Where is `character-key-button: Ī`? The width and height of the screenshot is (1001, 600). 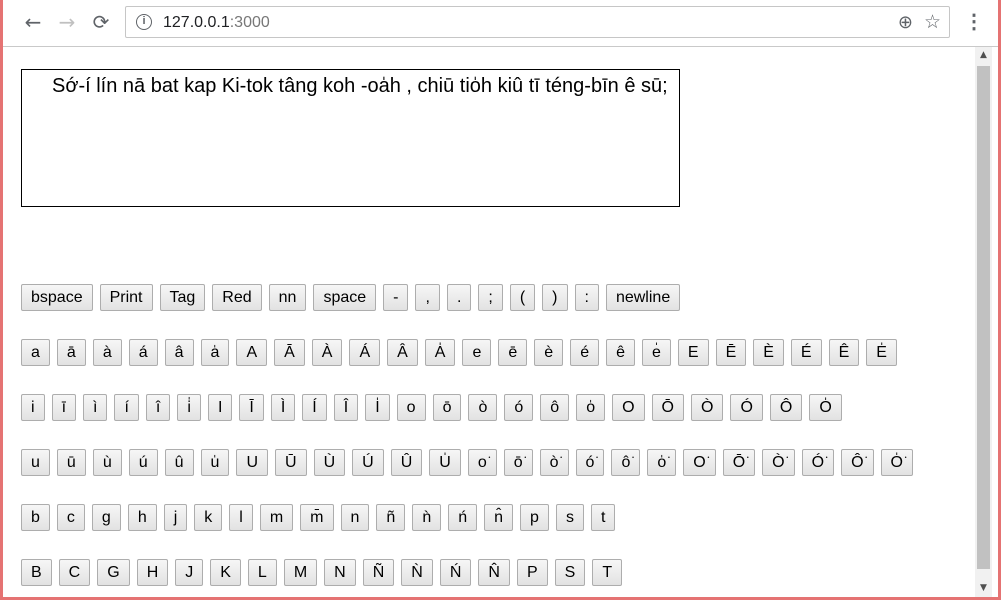
character-key-button: Ī is located at coordinates (251, 407).